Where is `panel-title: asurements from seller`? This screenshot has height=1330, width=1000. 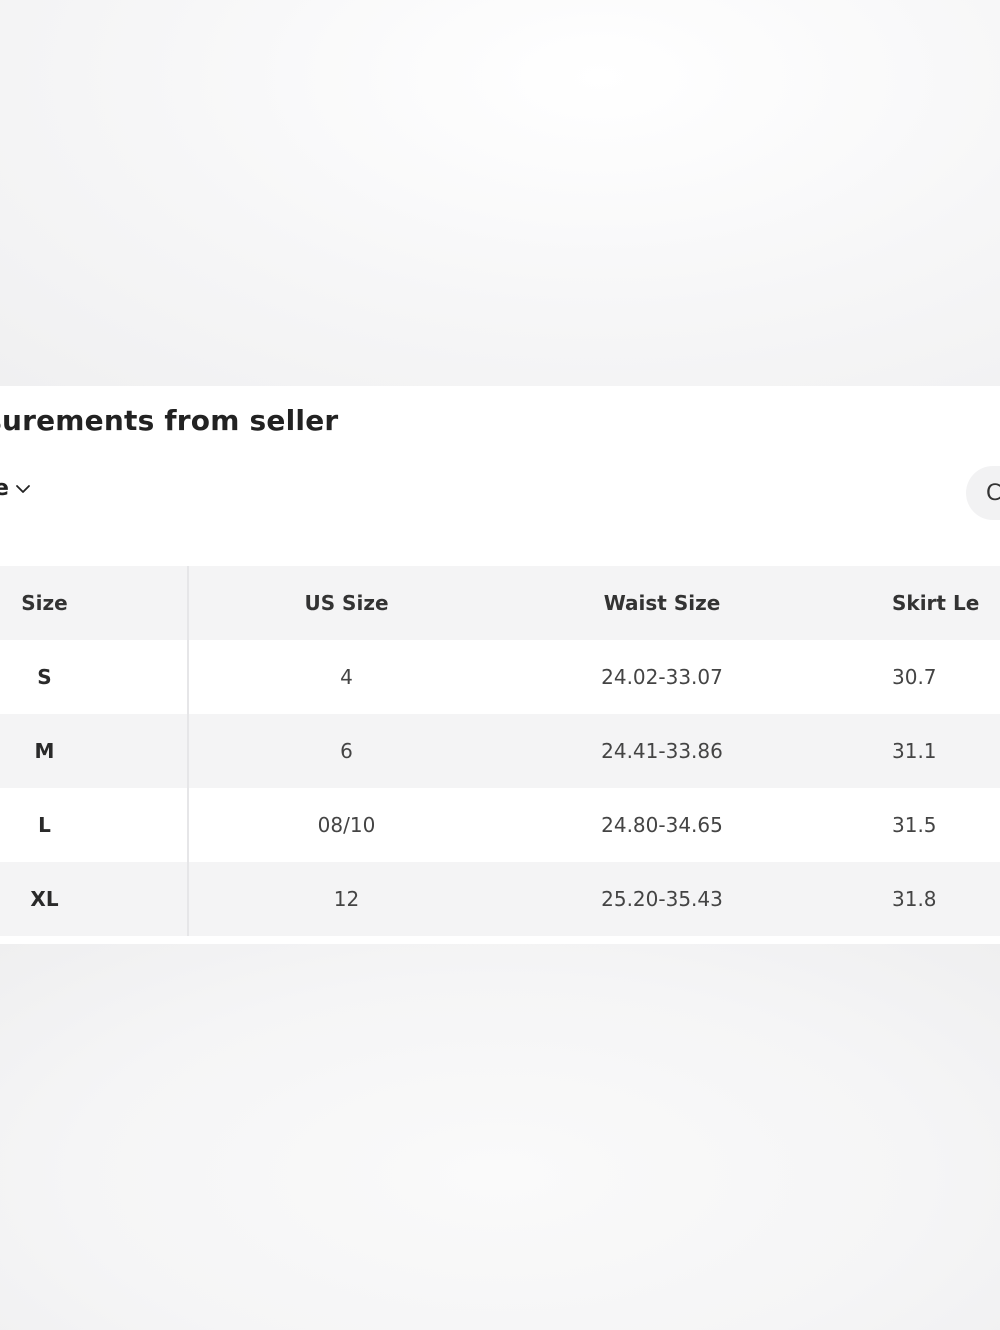
panel-title: asurements from seller is located at coordinates (169, 420).